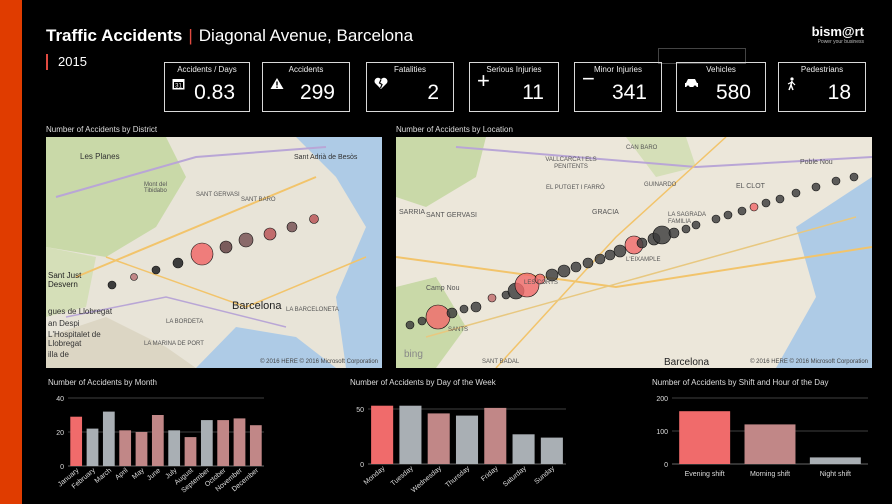 Image resolution: width=892 pixels, height=504 pixels. What do you see at coordinates (705, 437) in the screenshot?
I see `bar-evening-shift` at bounding box center [705, 437].